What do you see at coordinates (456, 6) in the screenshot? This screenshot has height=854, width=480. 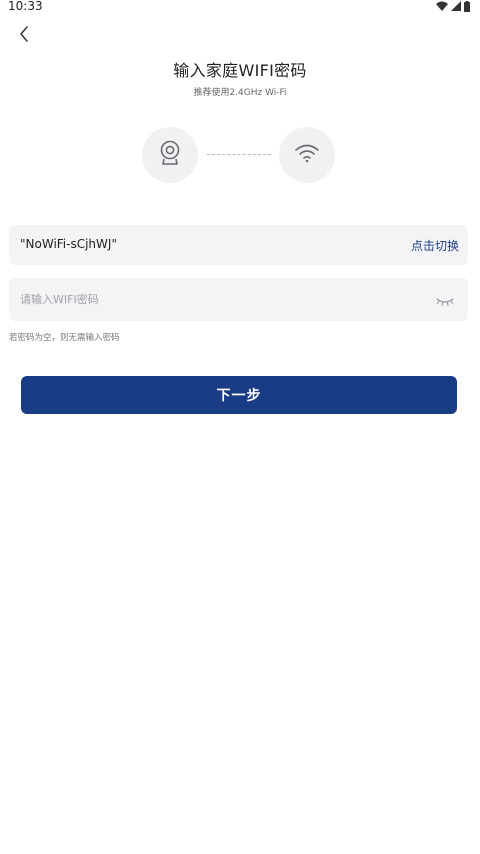 I see `cellular-signal-icon` at bounding box center [456, 6].